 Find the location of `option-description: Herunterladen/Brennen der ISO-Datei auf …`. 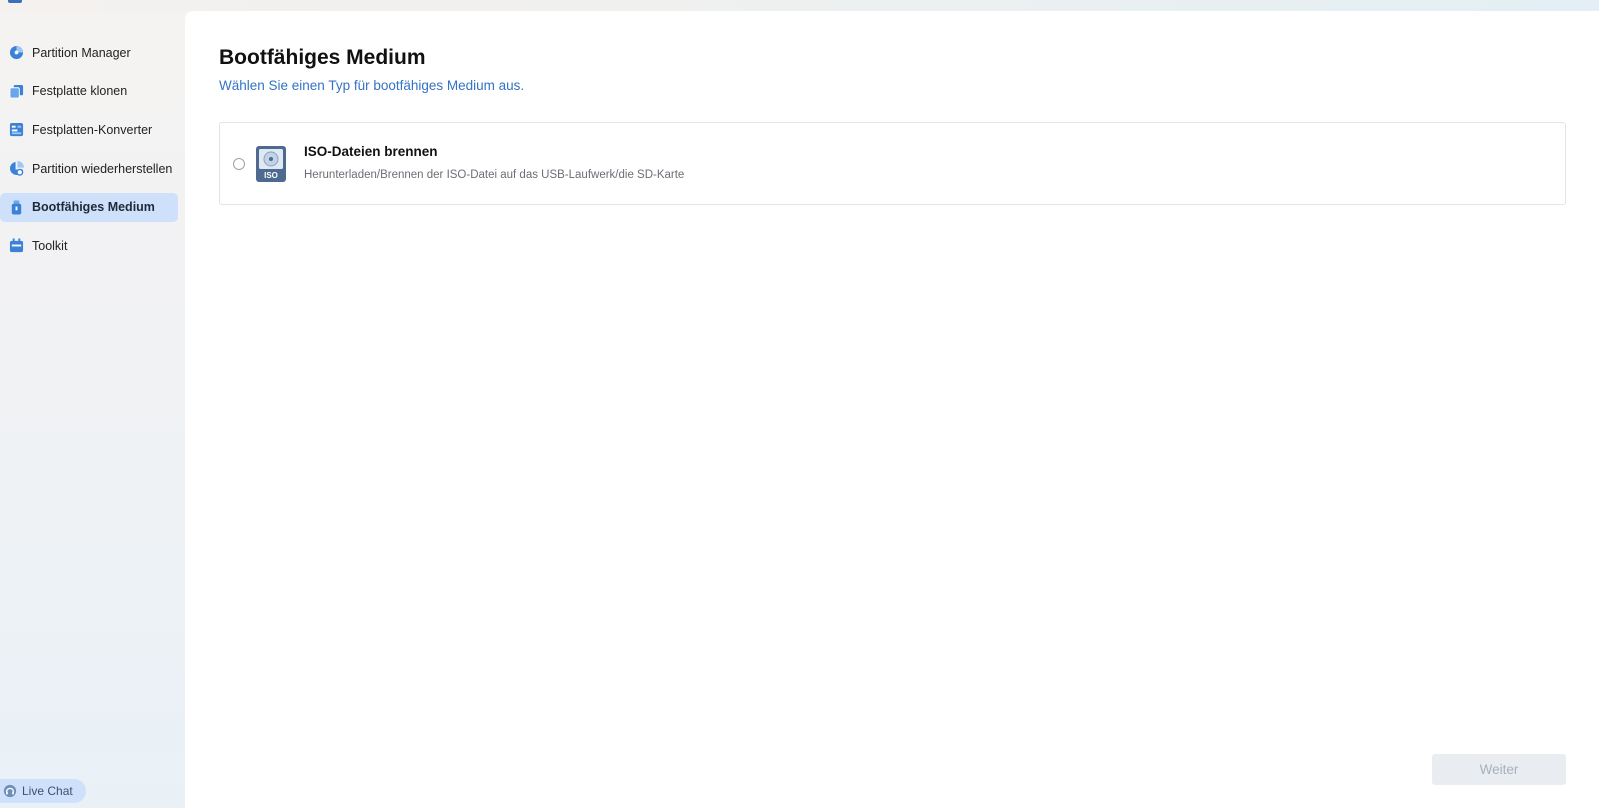

option-description: Herunterladen/Brennen der ISO-Datei auf … is located at coordinates (494, 175).